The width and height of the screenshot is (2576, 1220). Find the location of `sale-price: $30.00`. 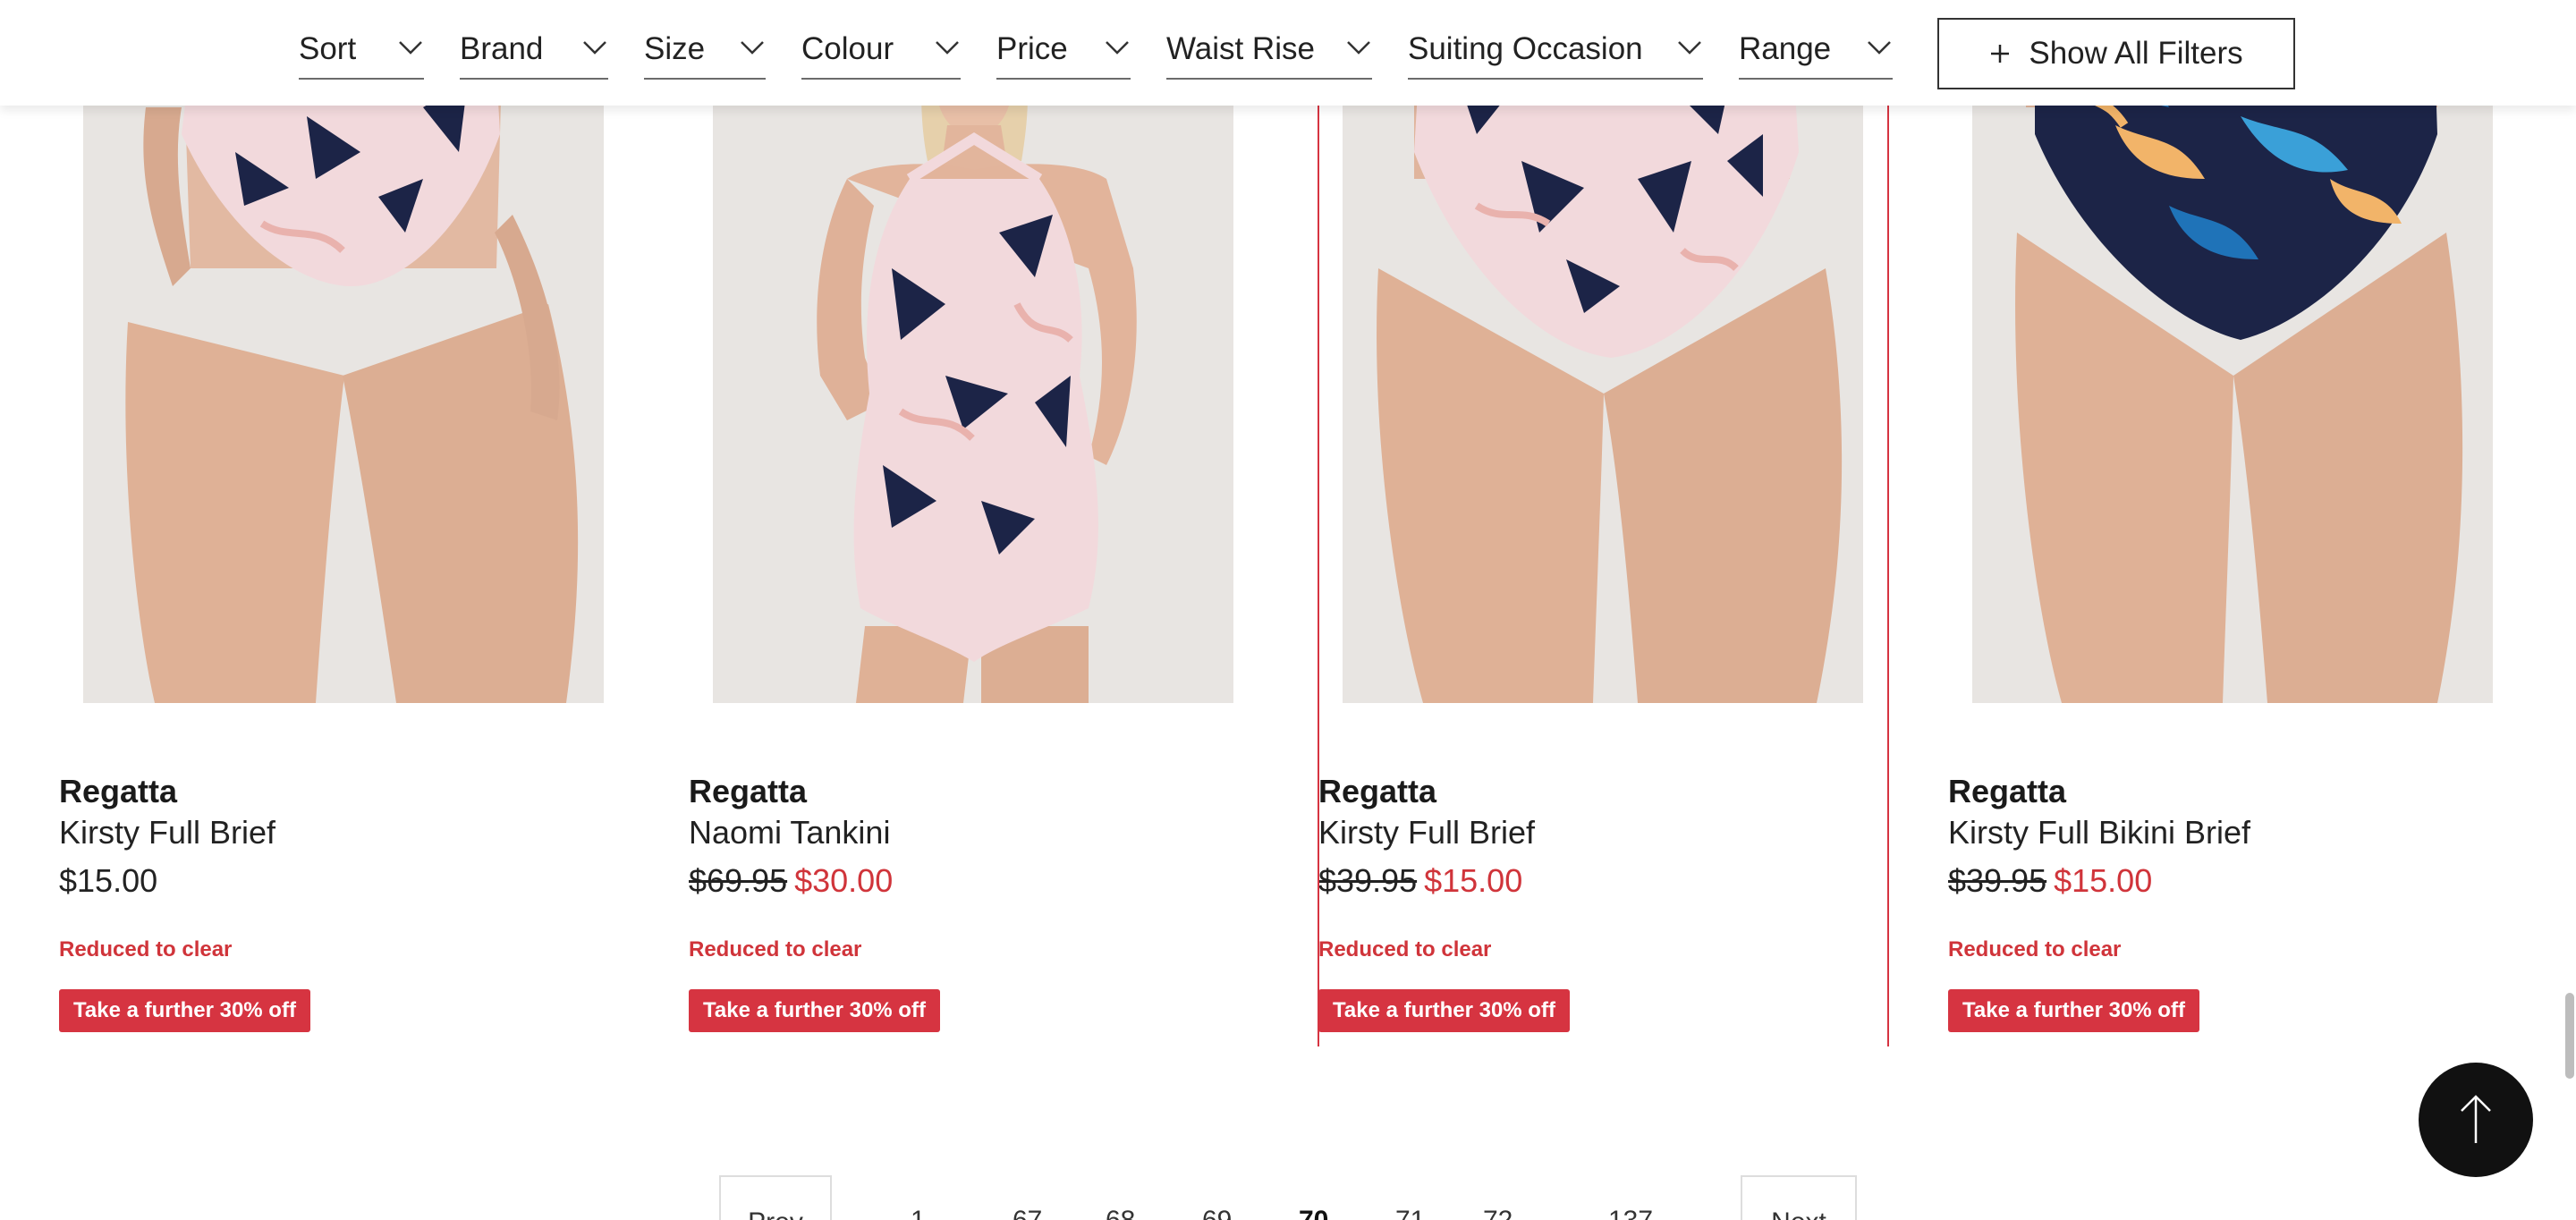

sale-price: $30.00 is located at coordinates (844, 881).